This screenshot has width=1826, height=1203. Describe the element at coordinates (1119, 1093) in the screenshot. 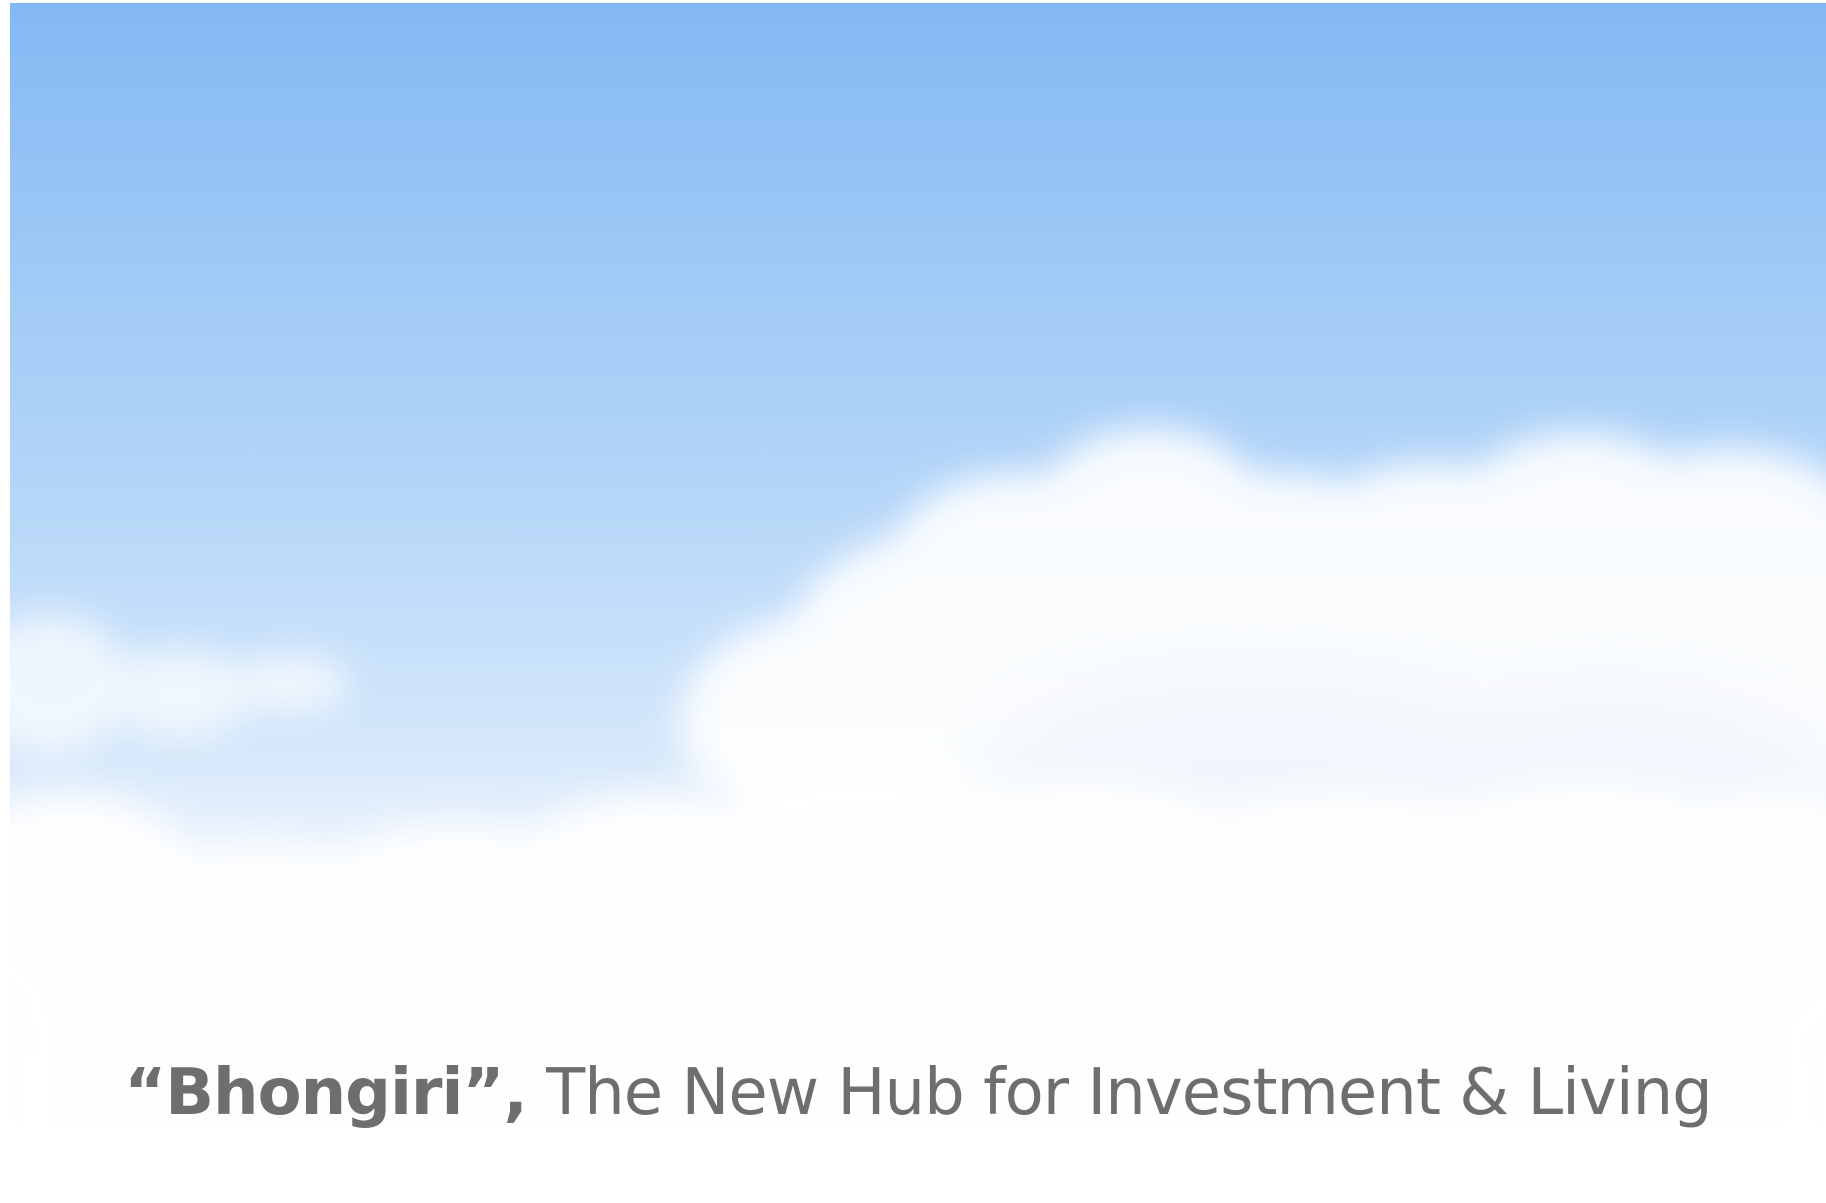

I see `caption-regular-text: The New Hub for Investment & Living` at that location.